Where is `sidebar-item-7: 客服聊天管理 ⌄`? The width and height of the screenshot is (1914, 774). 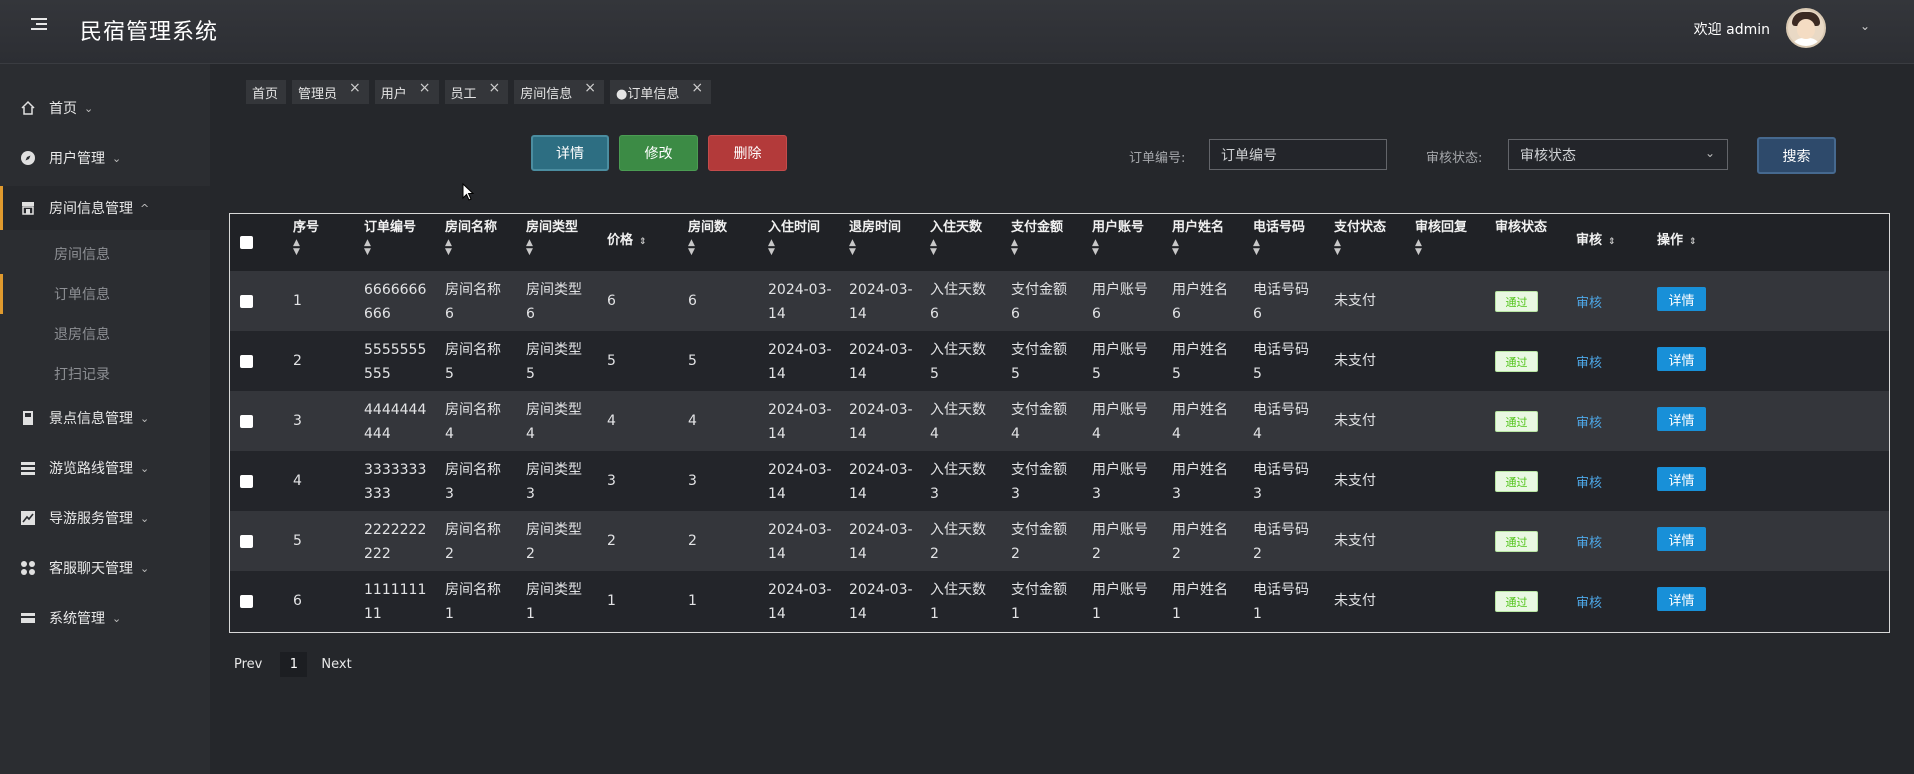
sidebar-item-7: 客服聊天管理 ⌄ is located at coordinates (105, 568).